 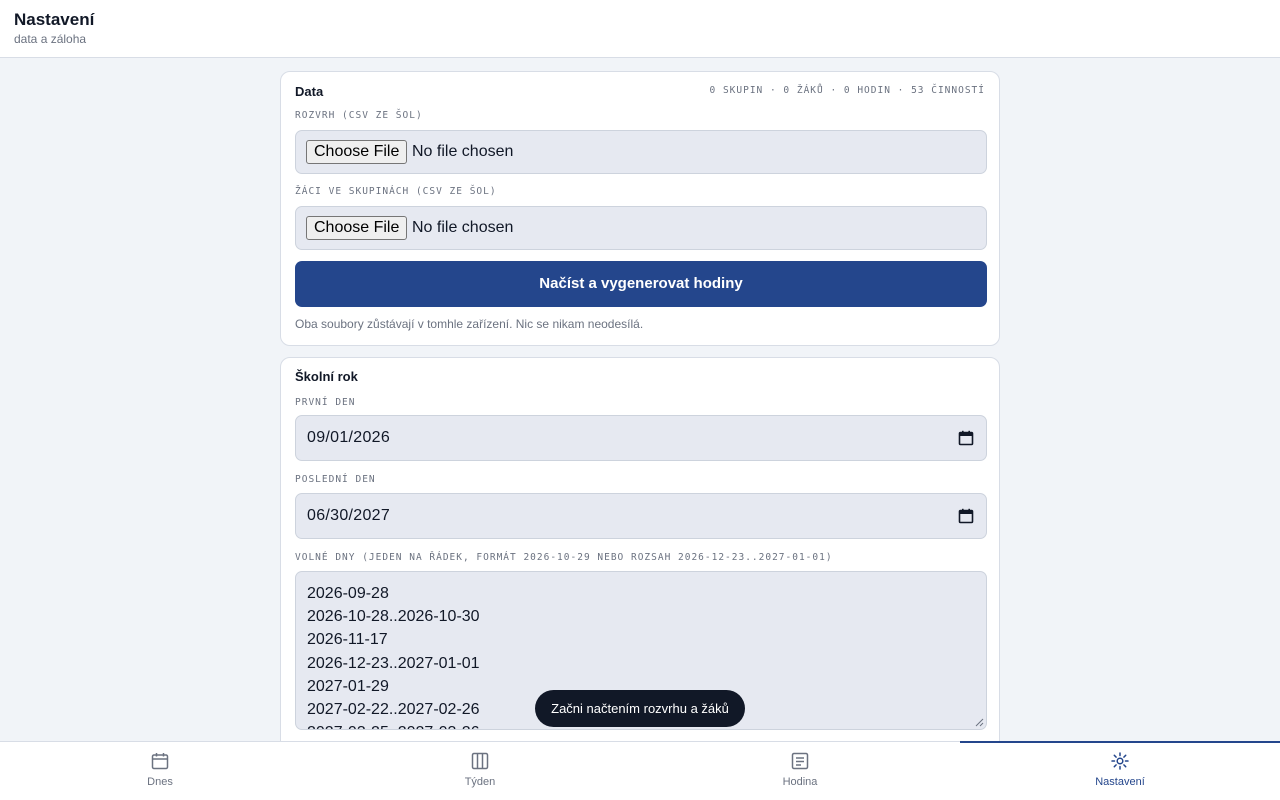 What do you see at coordinates (393, 617) in the screenshot?
I see `holiday-line: 2026-10-28..2026-10-30` at bounding box center [393, 617].